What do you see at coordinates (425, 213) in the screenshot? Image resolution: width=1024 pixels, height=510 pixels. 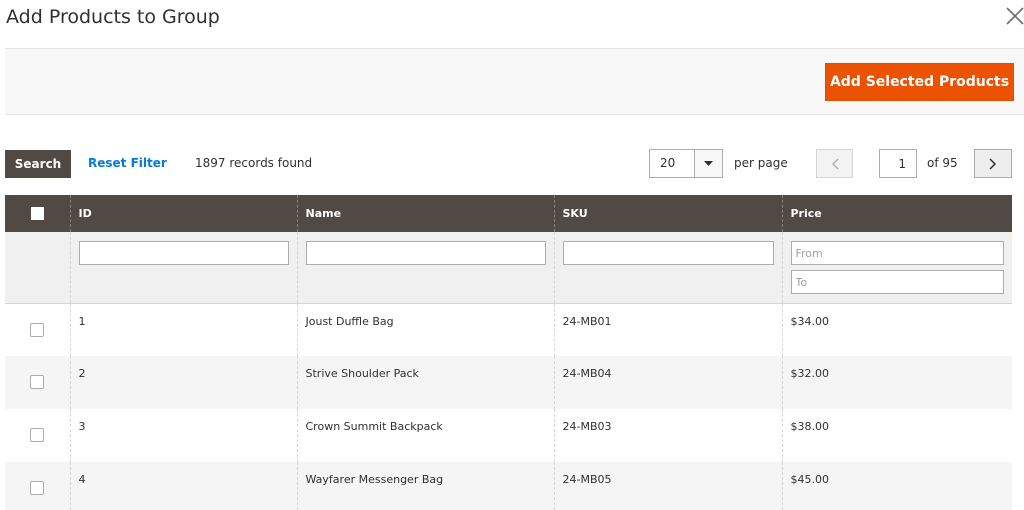 I see `column-header-name: Name` at bounding box center [425, 213].